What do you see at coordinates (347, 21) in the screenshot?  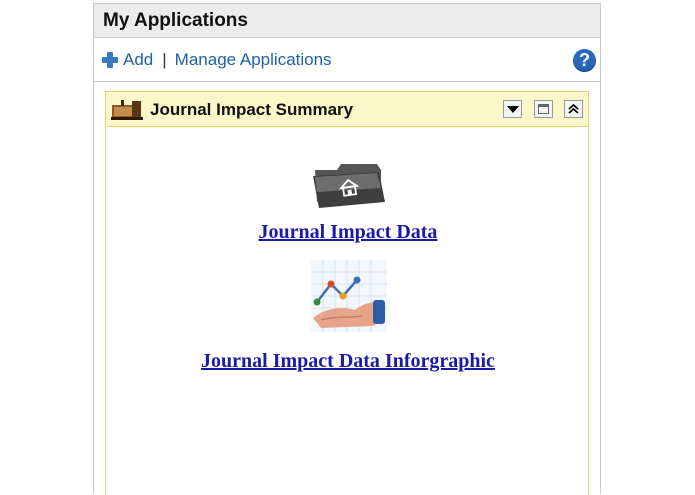 I see `panel-title: My Applications` at bounding box center [347, 21].